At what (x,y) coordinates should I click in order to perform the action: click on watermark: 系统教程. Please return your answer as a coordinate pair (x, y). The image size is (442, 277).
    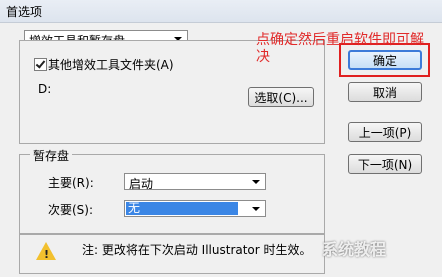
    Looking at the image, I should click on (354, 249).